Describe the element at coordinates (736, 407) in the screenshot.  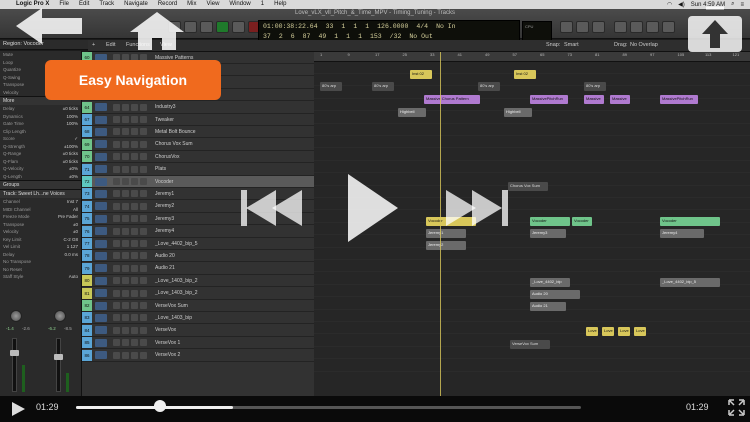
I see `fullscreen-icon` at that location.